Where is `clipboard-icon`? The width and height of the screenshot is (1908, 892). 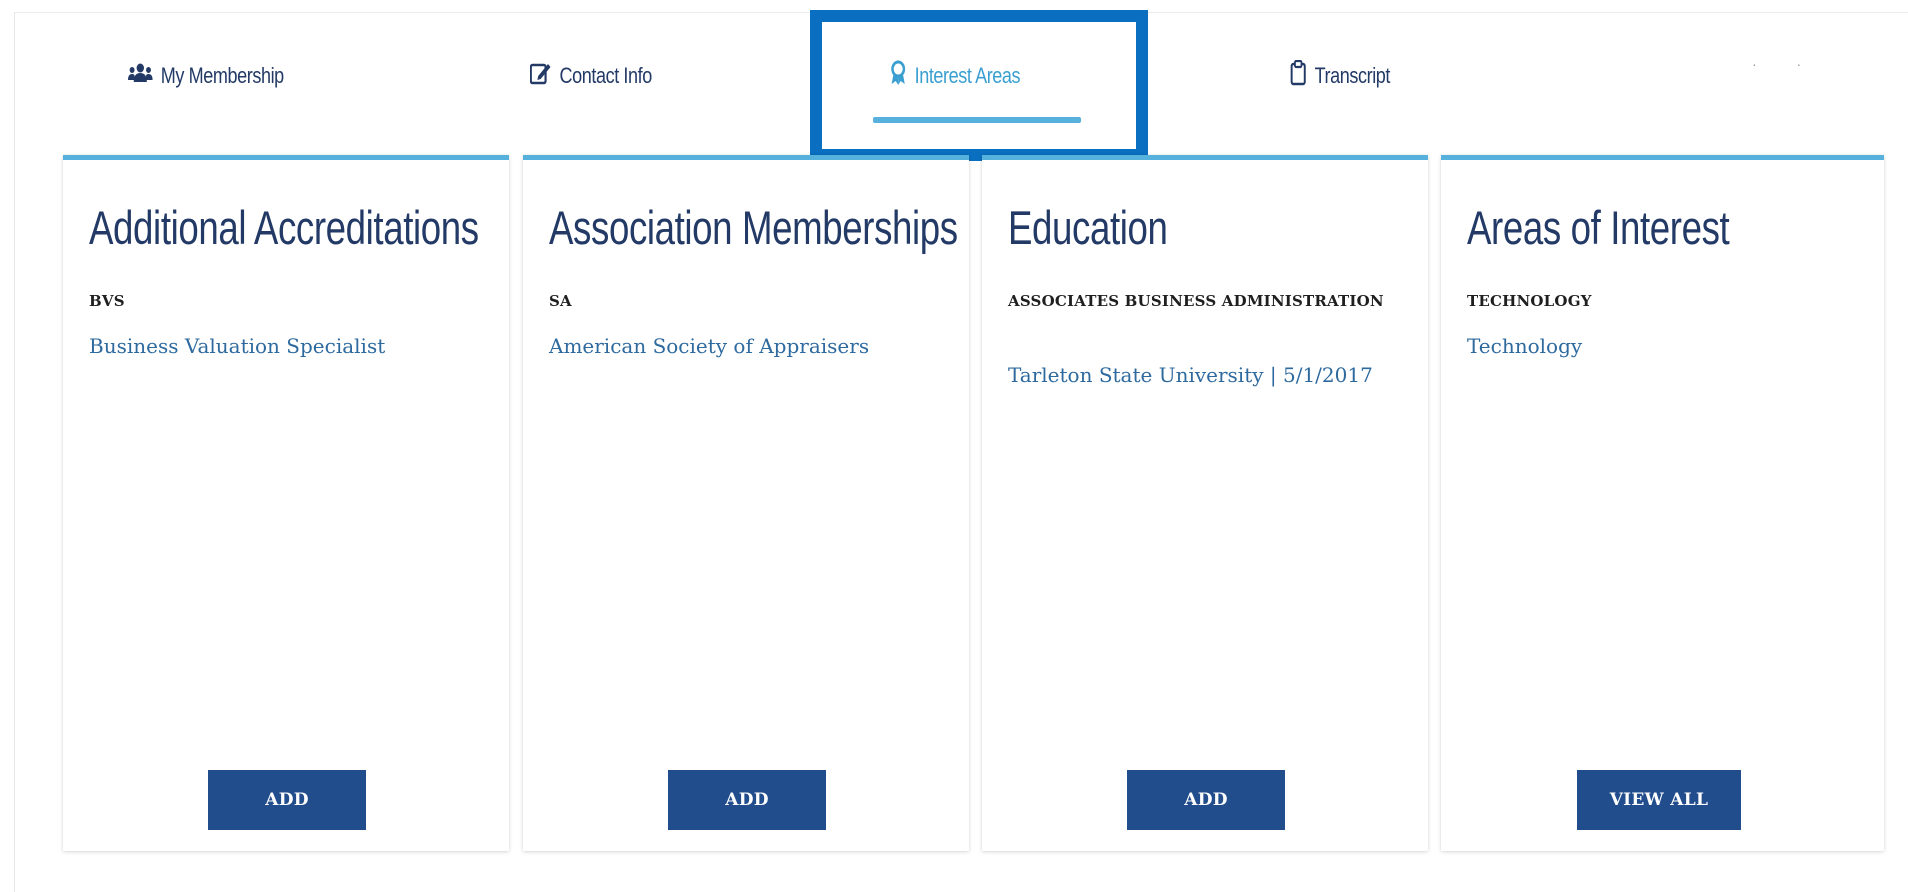 clipboard-icon is located at coordinates (1298, 75).